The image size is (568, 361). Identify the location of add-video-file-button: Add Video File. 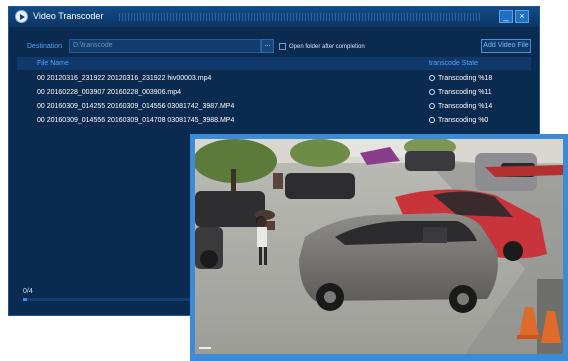
(506, 46).